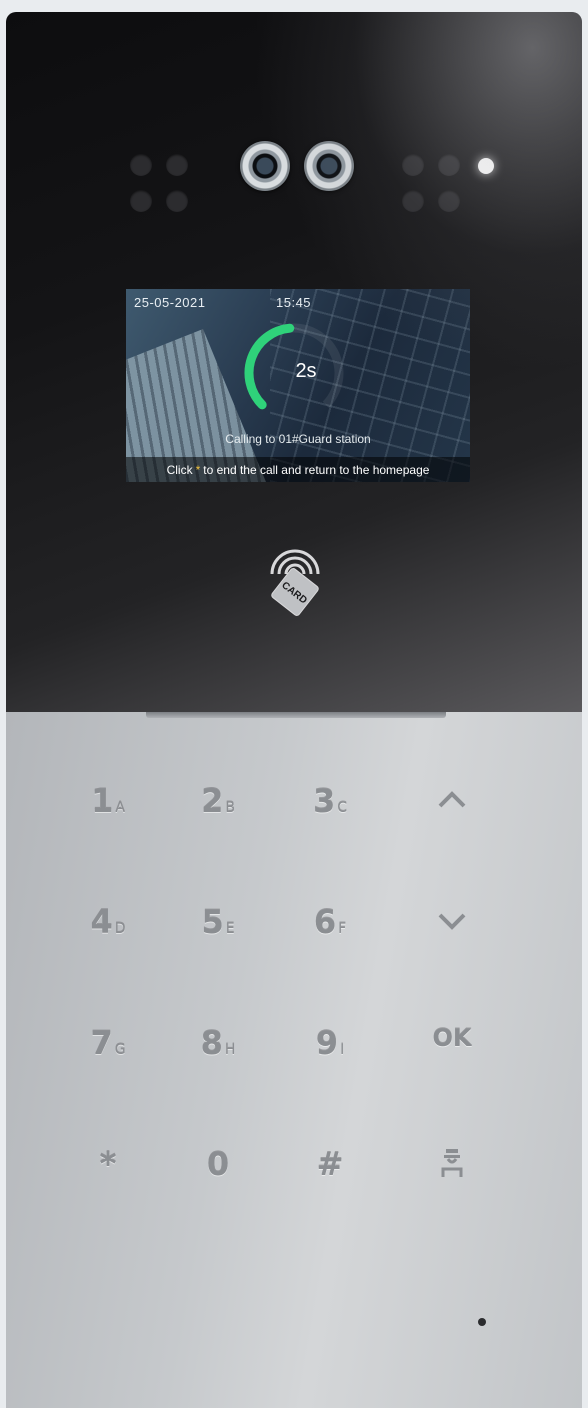  I want to click on keypad-key-9: 9I, so click(330, 1049).